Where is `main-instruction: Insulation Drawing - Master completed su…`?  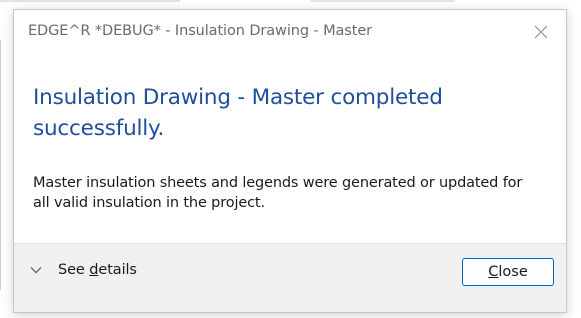 main-instruction: Insulation Drawing - Master completed su… is located at coordinates (238, 113).